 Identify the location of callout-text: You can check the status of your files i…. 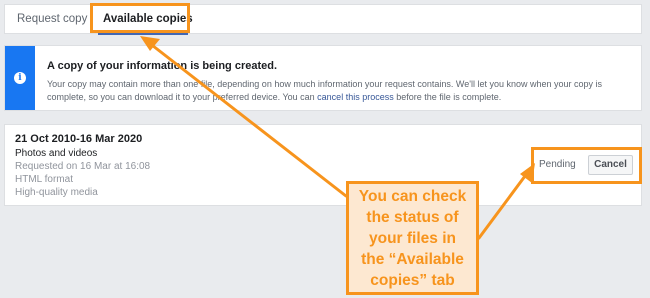
(412, 238).